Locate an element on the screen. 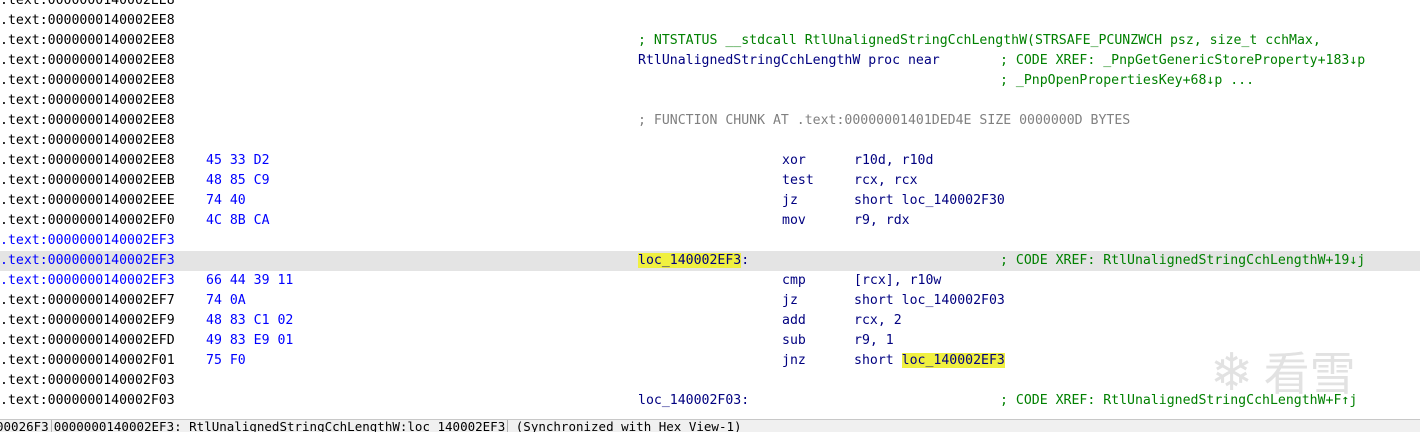  status-sync: (Synchronized with Hex View-1) is located at coordinates (628, 425).